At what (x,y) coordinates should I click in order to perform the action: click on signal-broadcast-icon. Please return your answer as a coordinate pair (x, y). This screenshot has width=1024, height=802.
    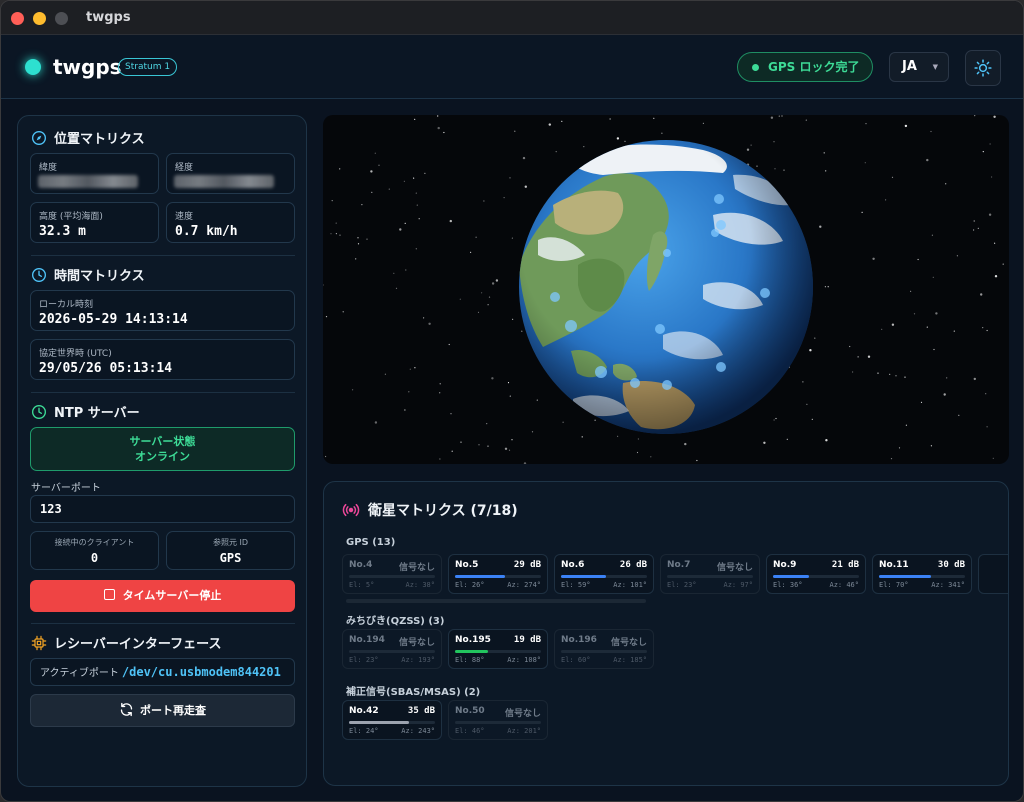
    Looking at the image, I should click on (351, 510).